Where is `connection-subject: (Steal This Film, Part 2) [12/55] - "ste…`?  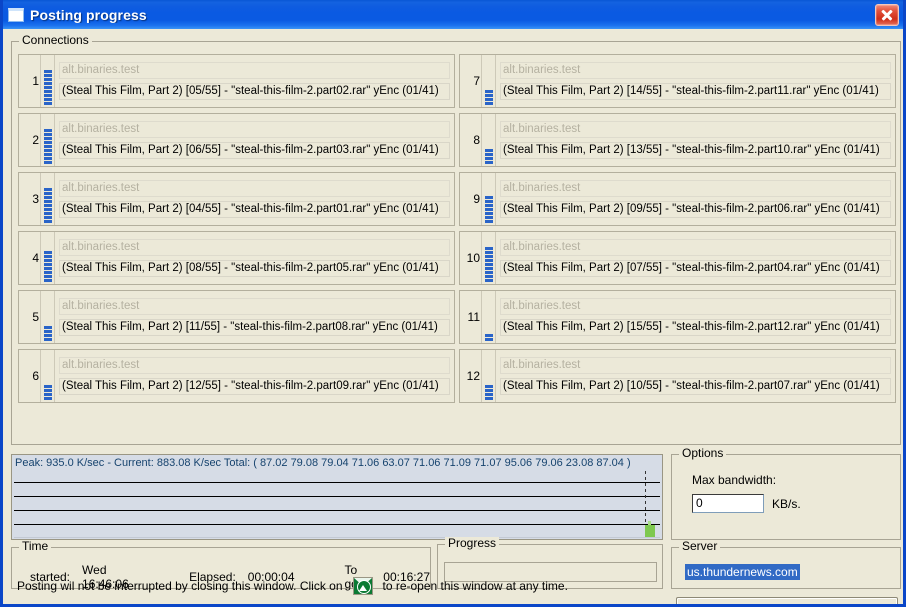 connection-subject: (Steal This Film, Part 2) [12/55] - "ste… is located at coordinates (254, 386).